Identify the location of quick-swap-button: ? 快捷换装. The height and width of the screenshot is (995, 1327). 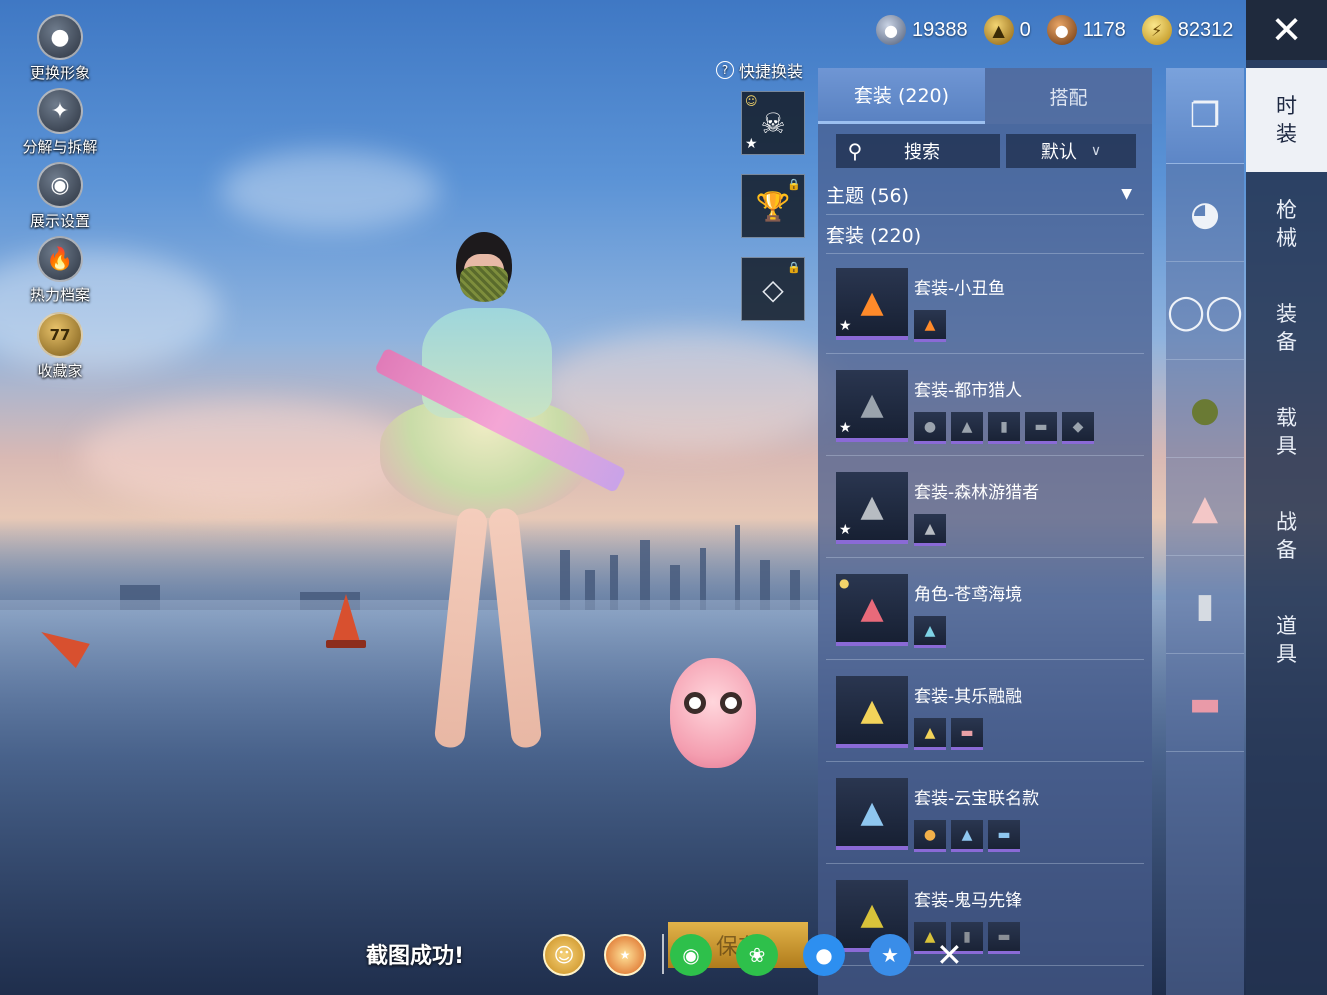
(759, 70).